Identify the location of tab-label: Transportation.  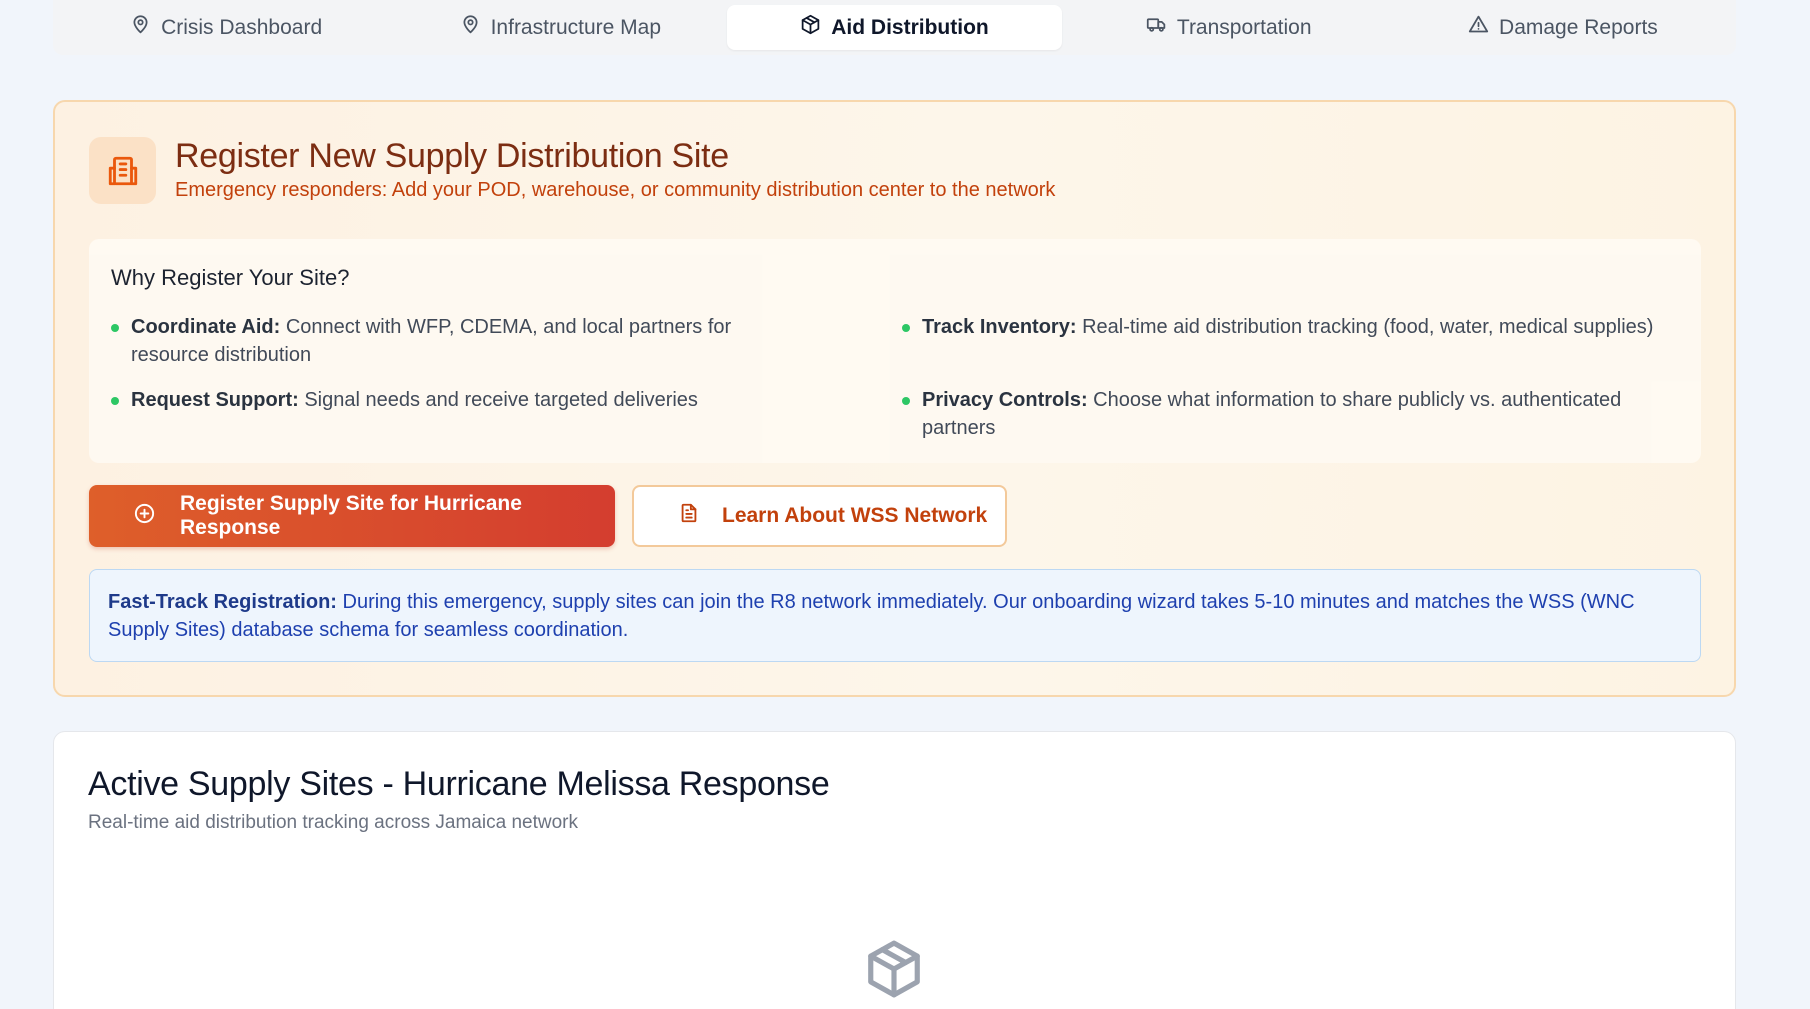
(1244, 27).